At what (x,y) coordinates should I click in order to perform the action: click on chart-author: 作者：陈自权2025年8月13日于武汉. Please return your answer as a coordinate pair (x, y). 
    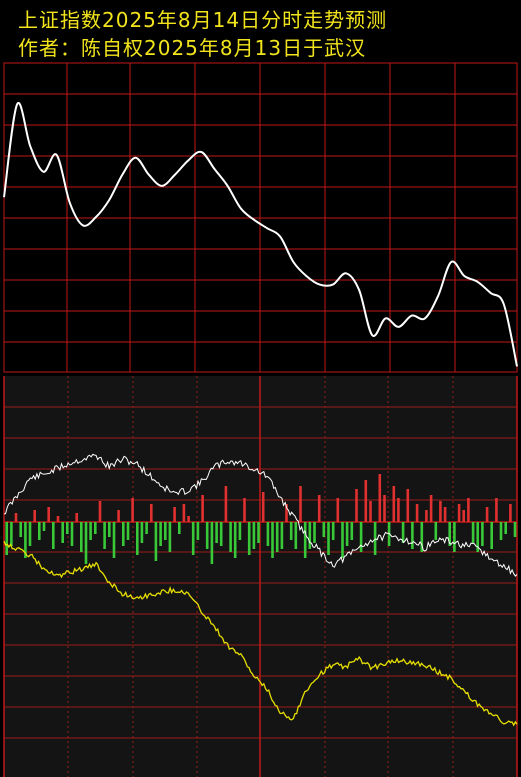
    Looking at the image, I should click on (192, 48).